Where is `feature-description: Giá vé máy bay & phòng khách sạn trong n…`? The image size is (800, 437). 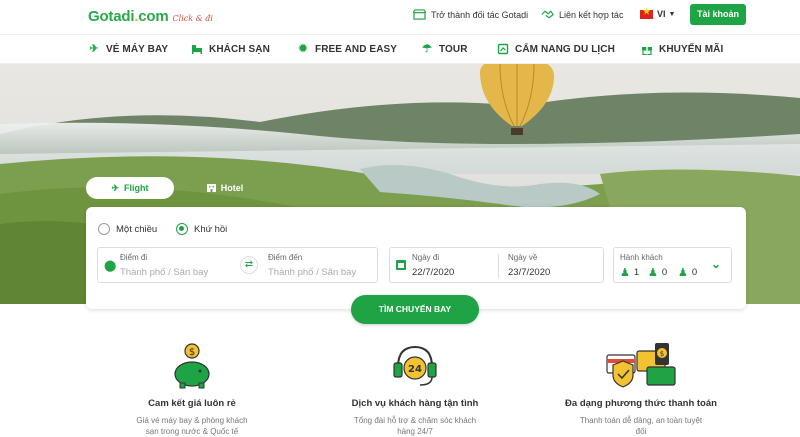 feature-description: Giá vé máy bay & phòng khách sạn trong n… is located at coordinates (192, 426).